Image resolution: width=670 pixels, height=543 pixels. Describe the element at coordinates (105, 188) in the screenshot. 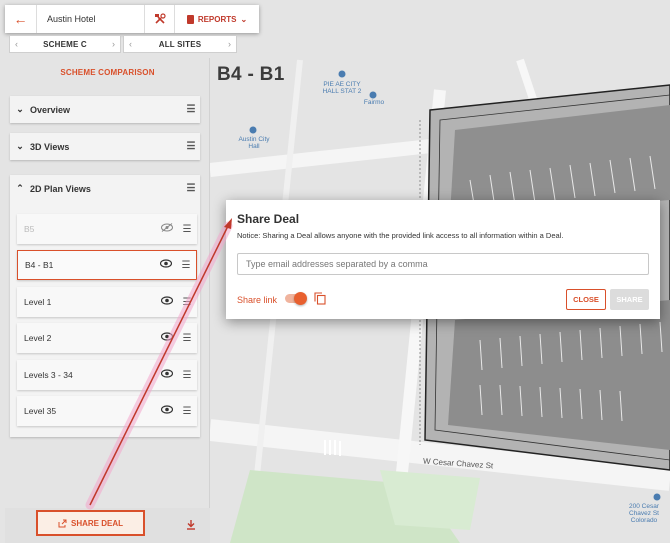

I see `section-2d-plan-views: ⌃ 2D Plan Views ☰` at that location.